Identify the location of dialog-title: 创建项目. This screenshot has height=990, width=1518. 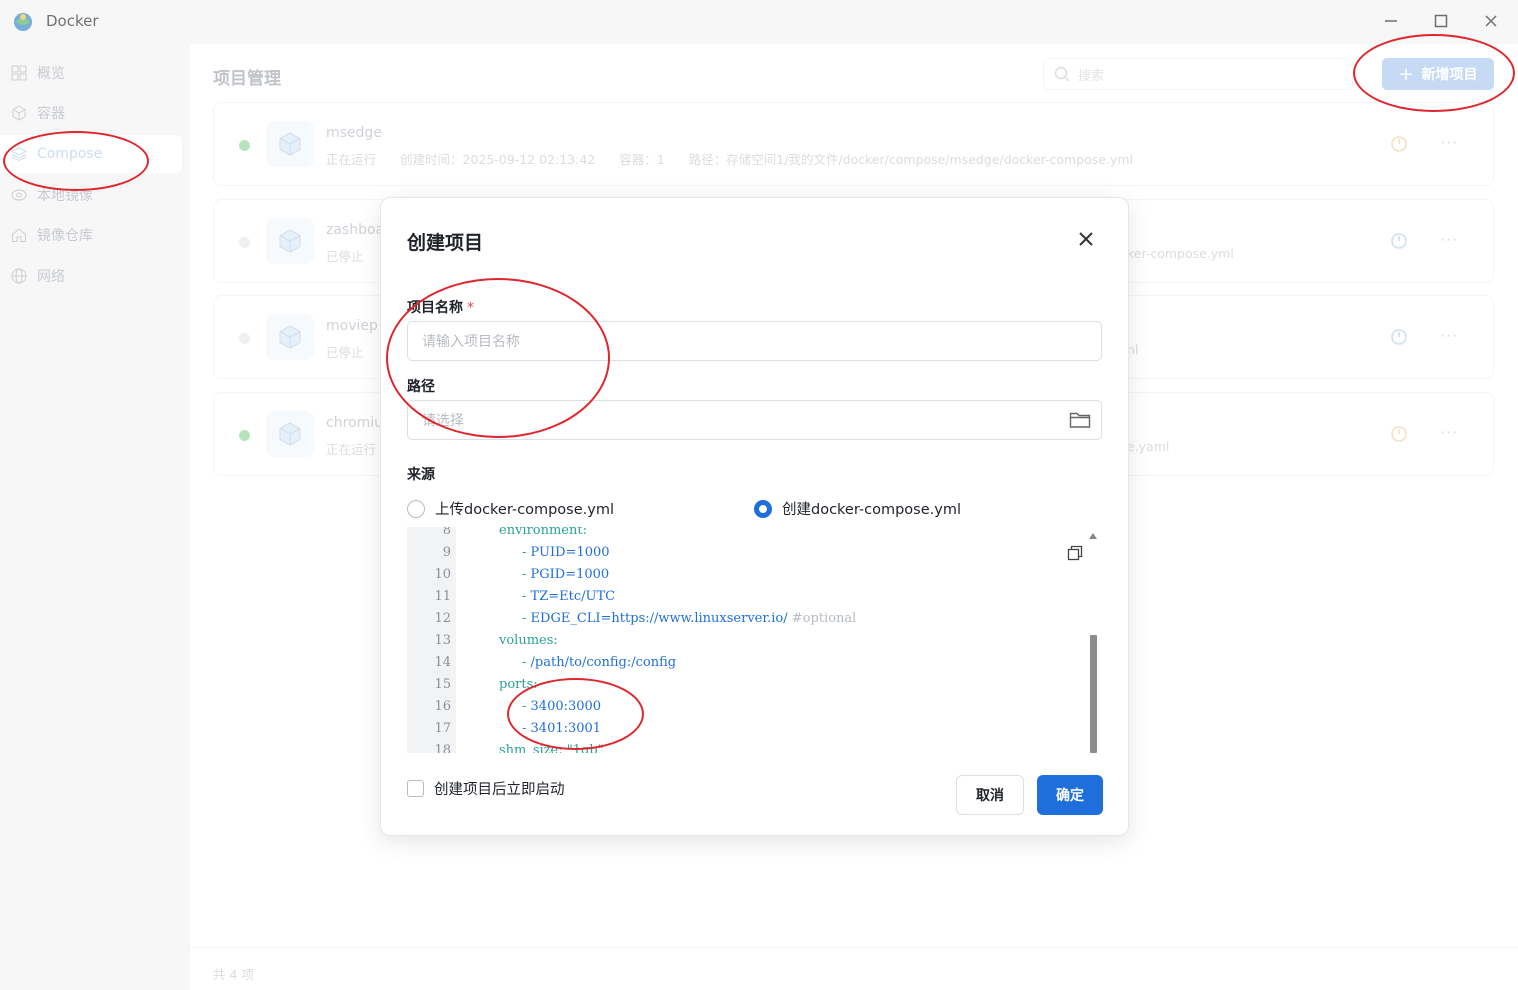
(445, 243).